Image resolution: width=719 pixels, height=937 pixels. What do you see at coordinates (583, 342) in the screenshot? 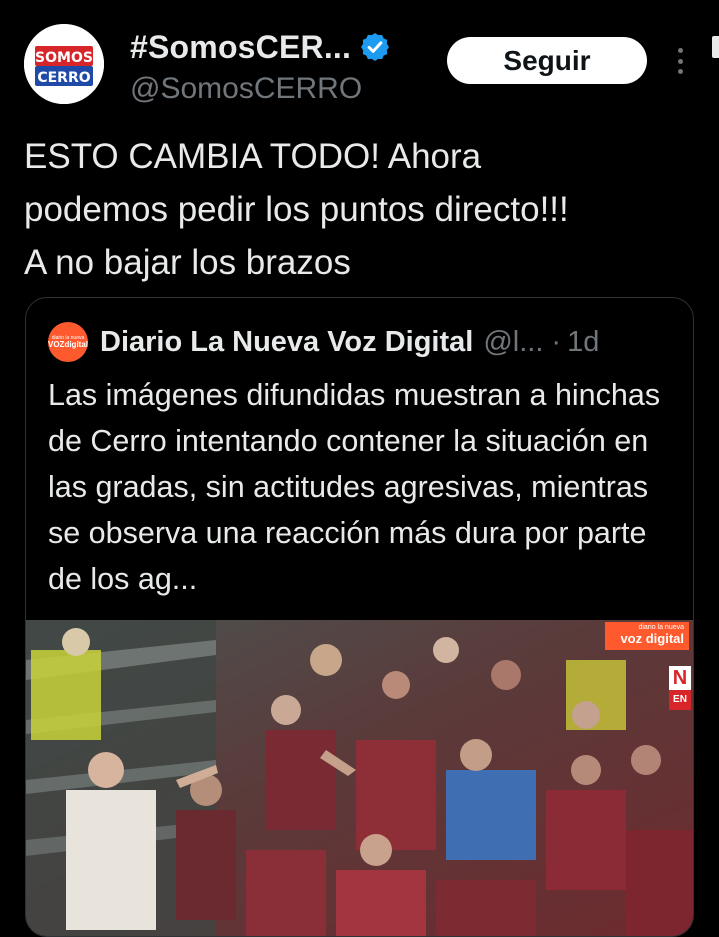
I see `quoted-timestamp: 1d` at bounding box center [583, 342].